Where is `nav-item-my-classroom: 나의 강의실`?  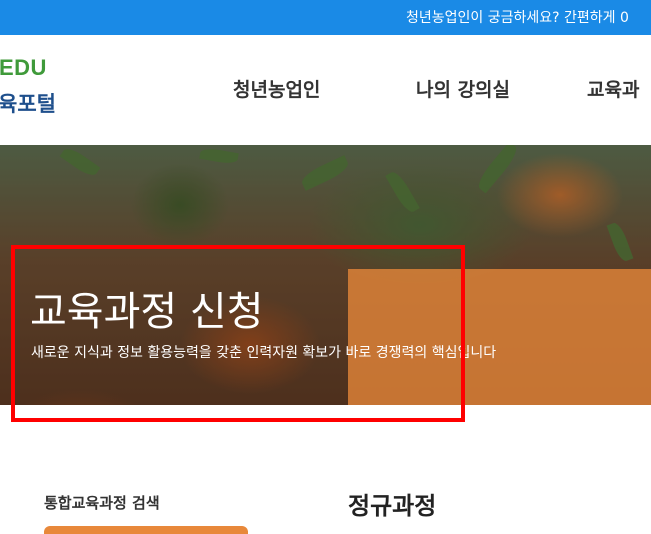
nav-item-my-classroom: 나의 강의실 is located at coordinates (463, 88).